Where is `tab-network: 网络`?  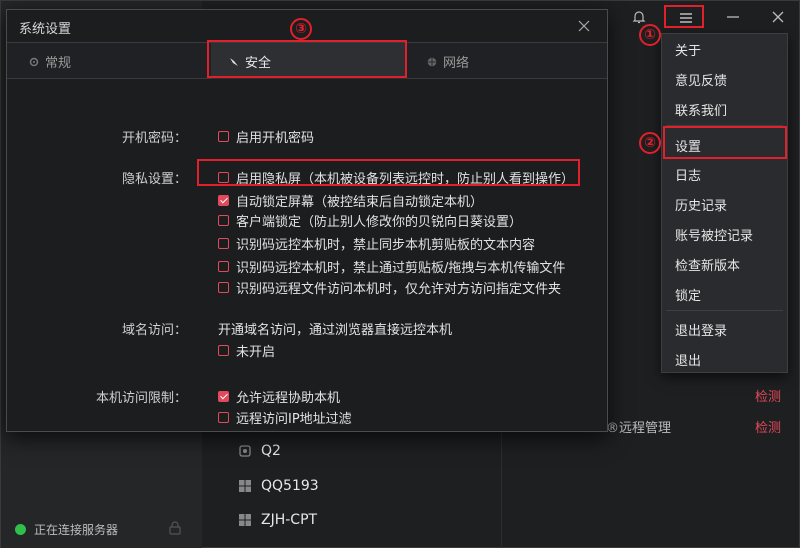
tab-network: 网络 is located at coordinates (448, 61).